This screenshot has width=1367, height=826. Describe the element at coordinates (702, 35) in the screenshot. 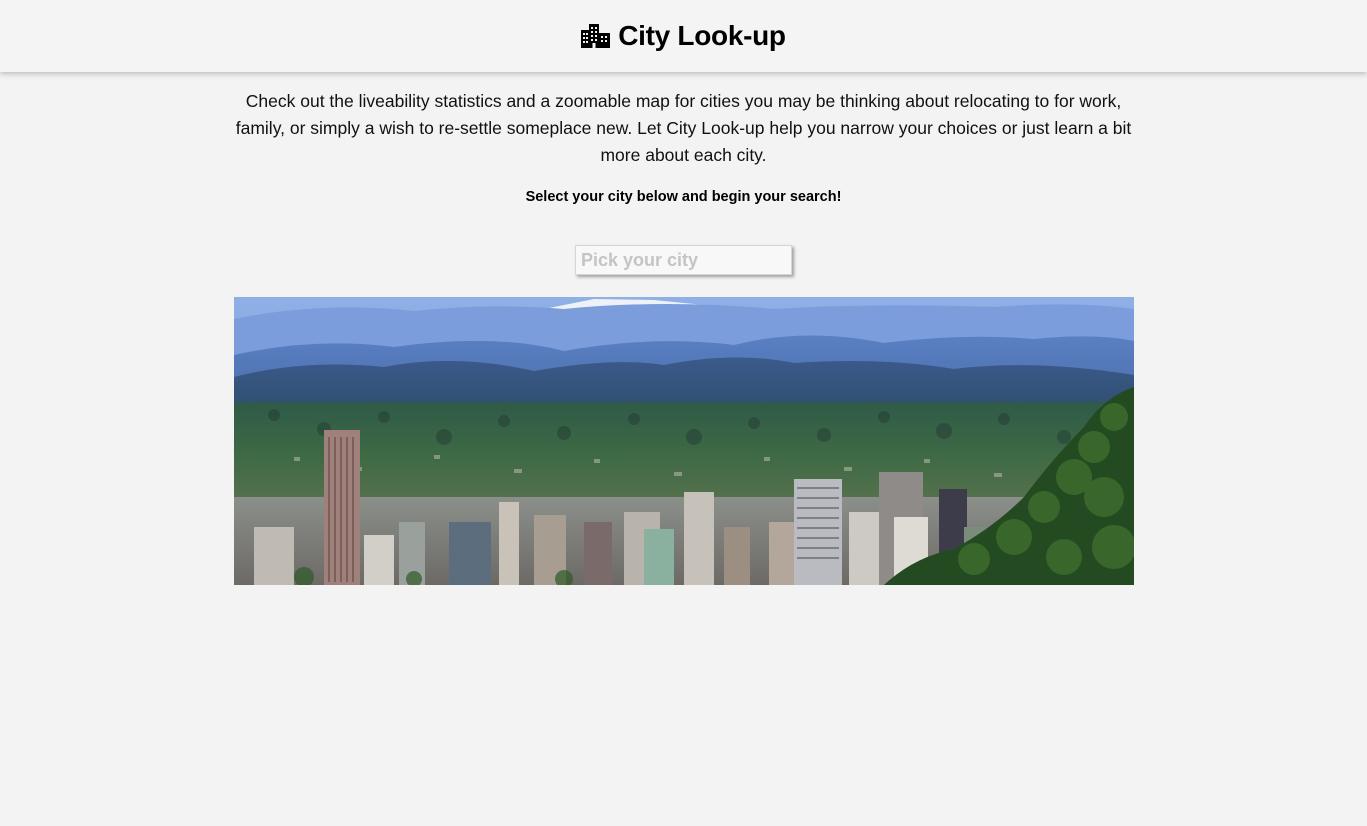

I see `site-title: City Look-up` at that location.